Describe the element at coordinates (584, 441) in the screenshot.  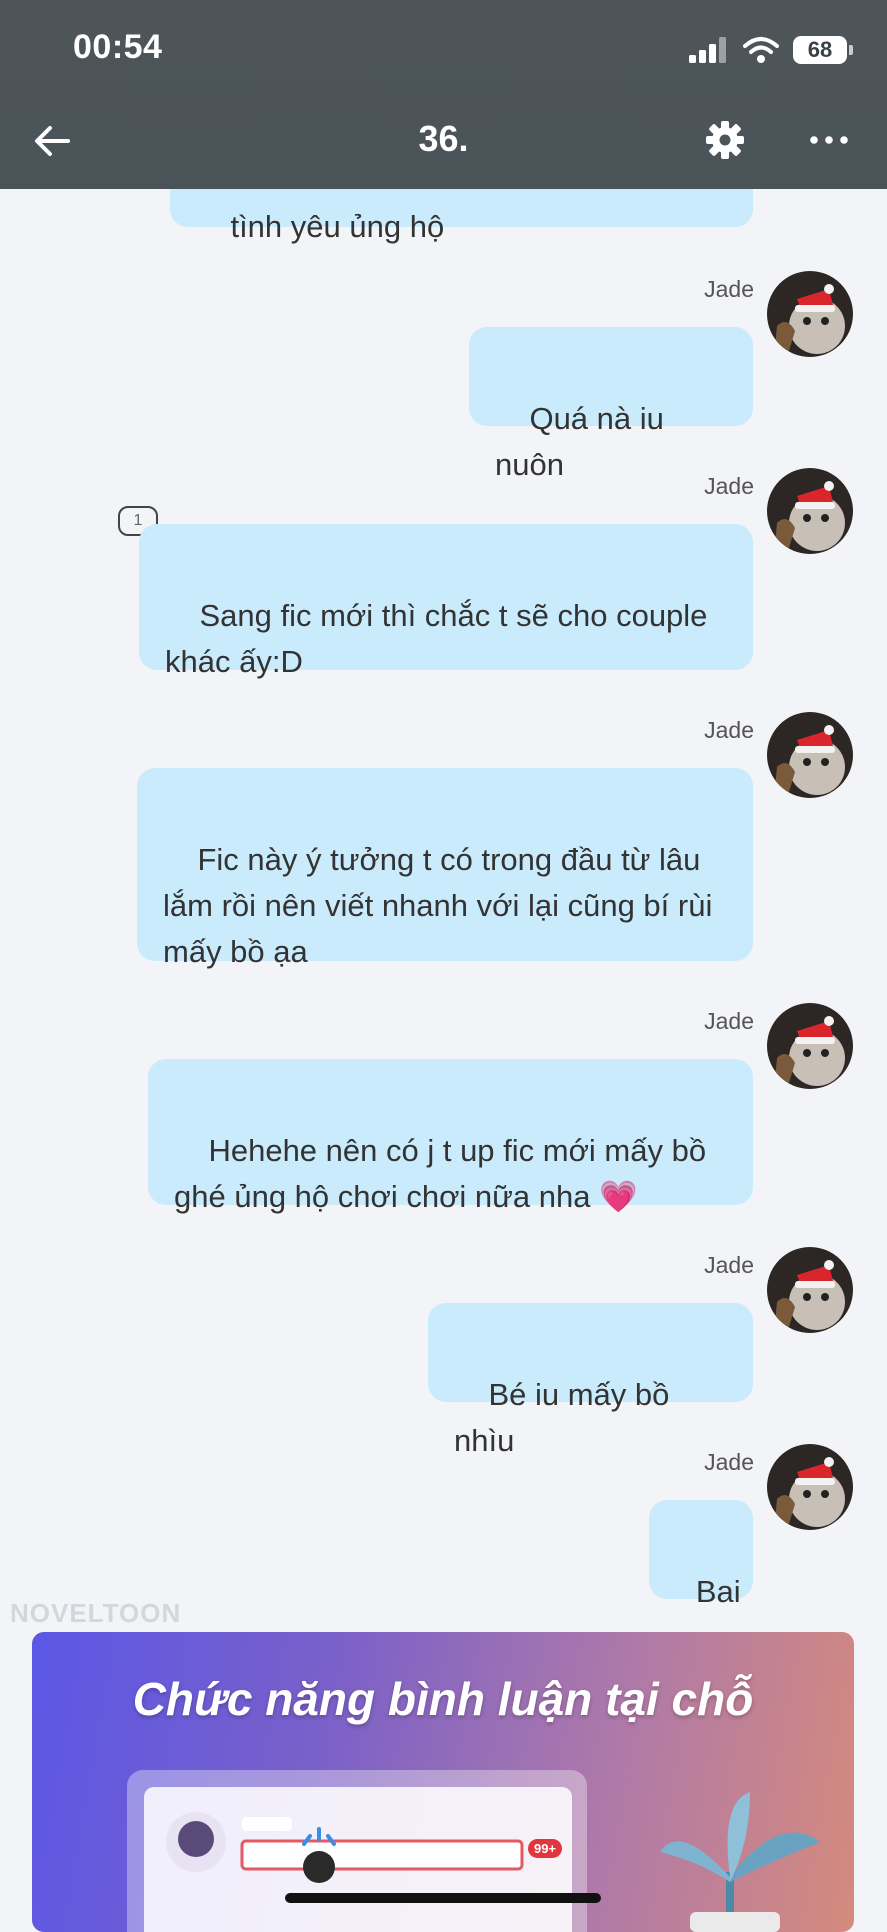
I see `message-text: Quá nà iu nuôn` at that location.